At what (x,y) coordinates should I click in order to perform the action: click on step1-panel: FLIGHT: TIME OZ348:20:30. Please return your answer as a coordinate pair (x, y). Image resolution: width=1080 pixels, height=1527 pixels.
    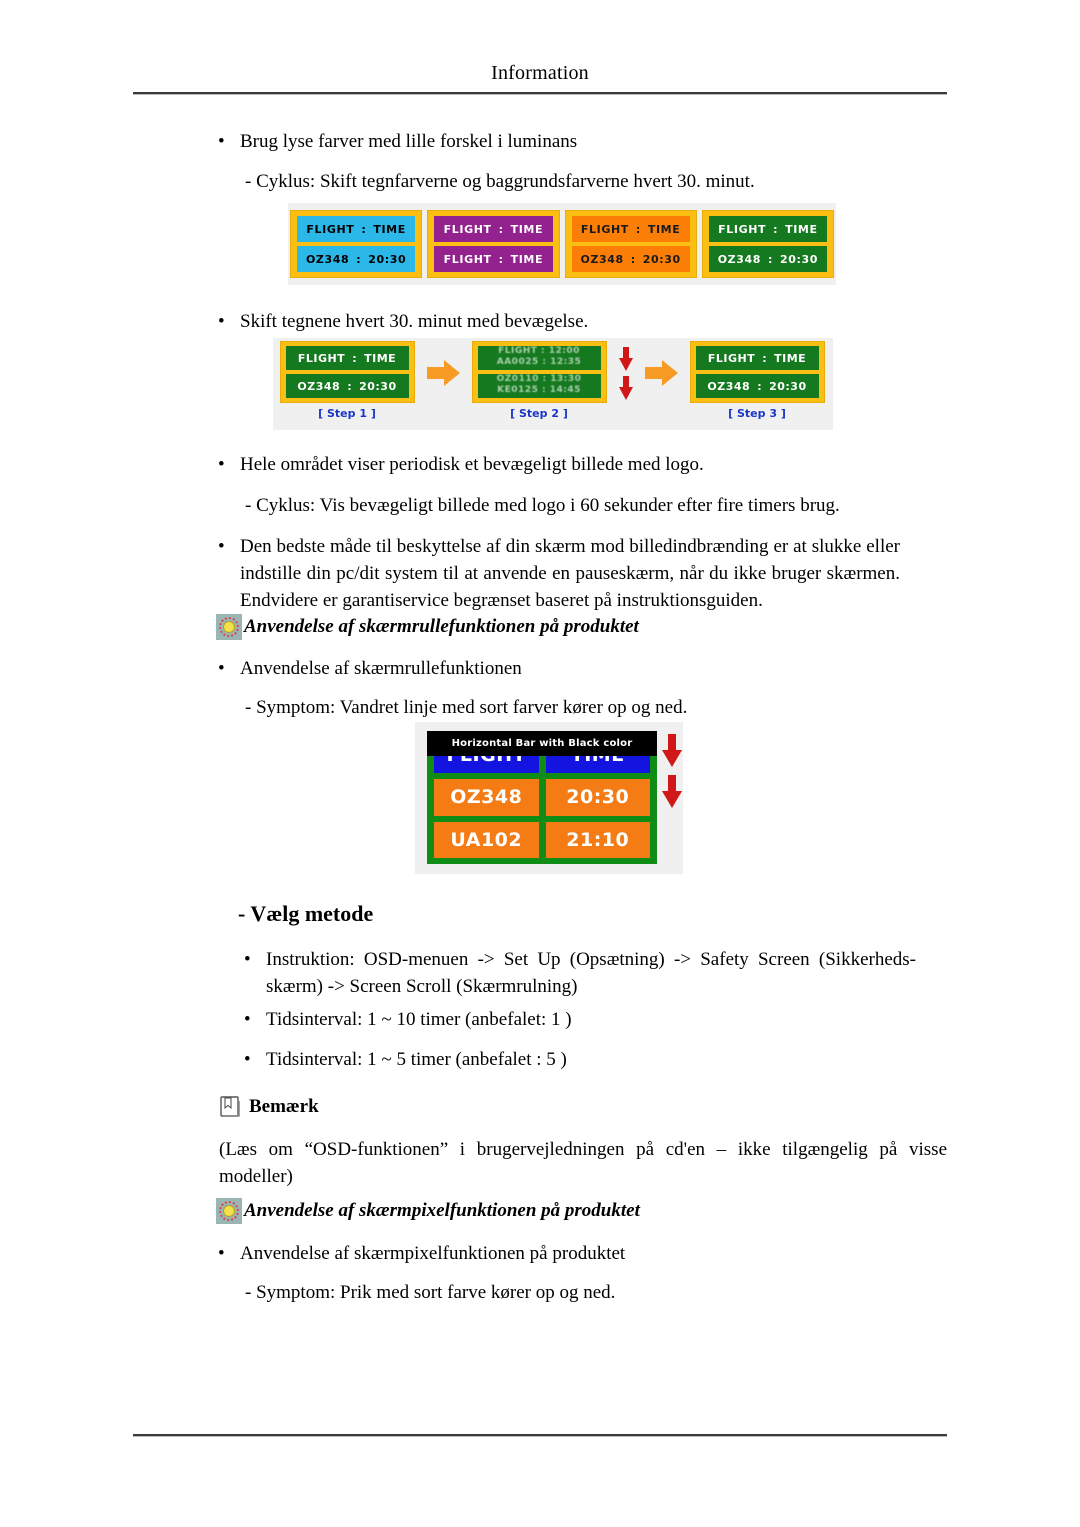
    Looking at the image, I should click on (347, 372).